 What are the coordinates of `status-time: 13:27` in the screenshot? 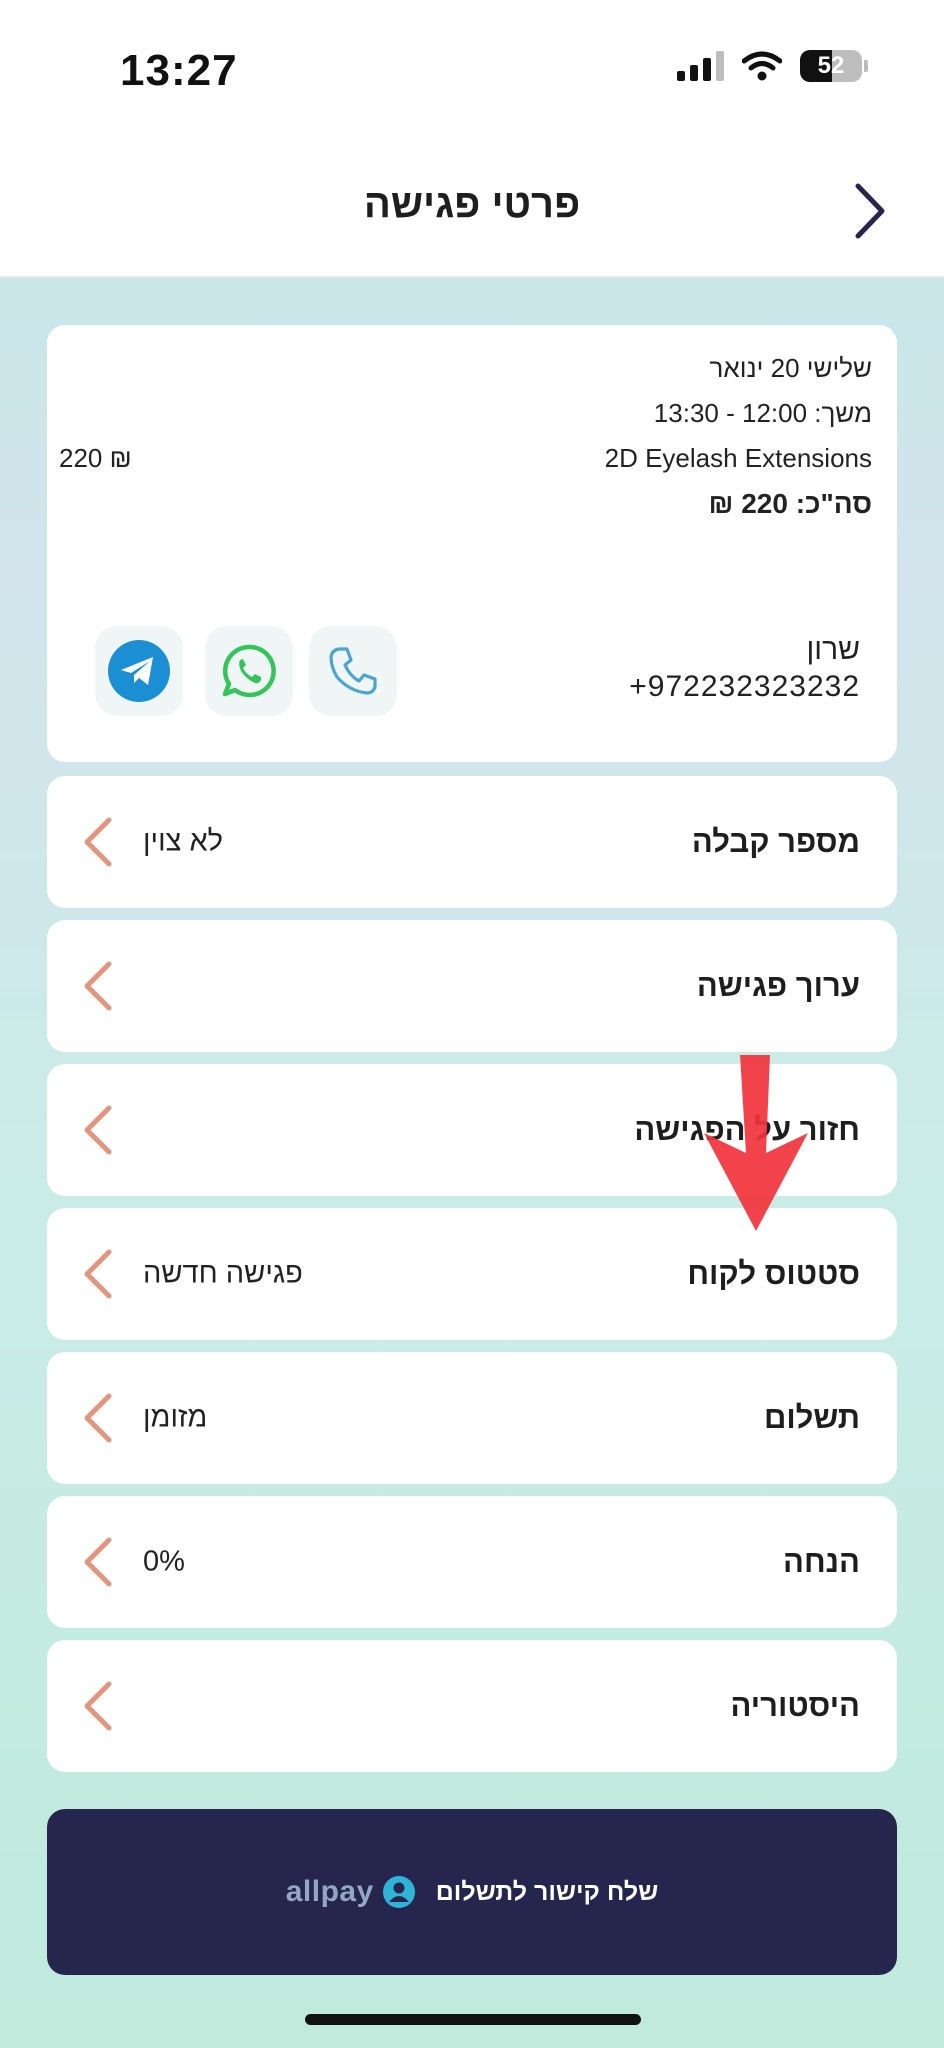 It's located at (179, 70).